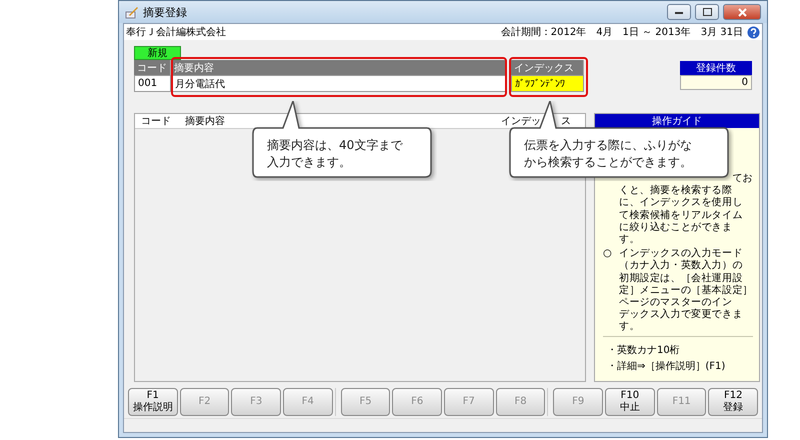  I want to click on guide-text: インデックスの入力モード, so click(681, 254).